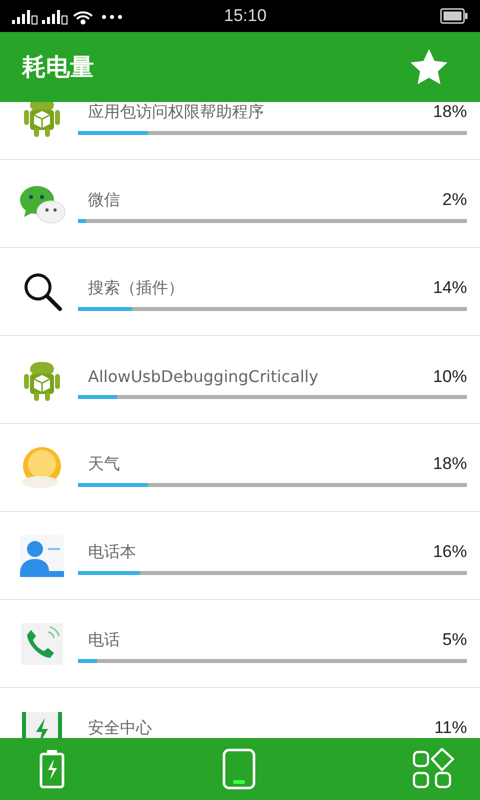 This screenshot has width=480, height=800. I want to click on app-name: 微信, so click(104, 200).